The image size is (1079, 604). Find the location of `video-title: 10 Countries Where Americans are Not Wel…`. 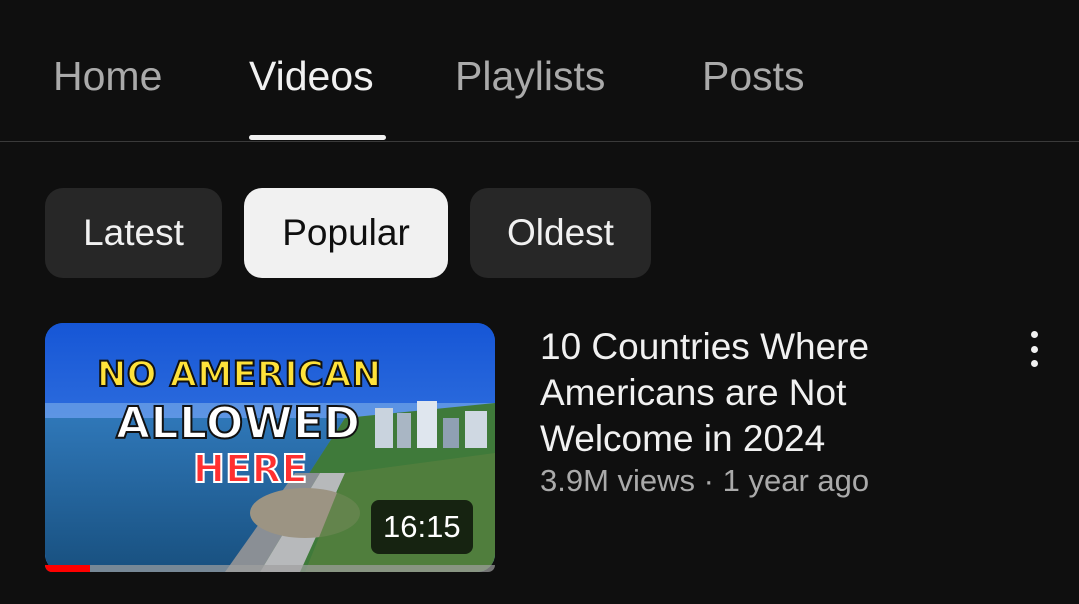

video-title: 10 Countries Where Americans are Not Wel… is located at coordinates (750, 393).